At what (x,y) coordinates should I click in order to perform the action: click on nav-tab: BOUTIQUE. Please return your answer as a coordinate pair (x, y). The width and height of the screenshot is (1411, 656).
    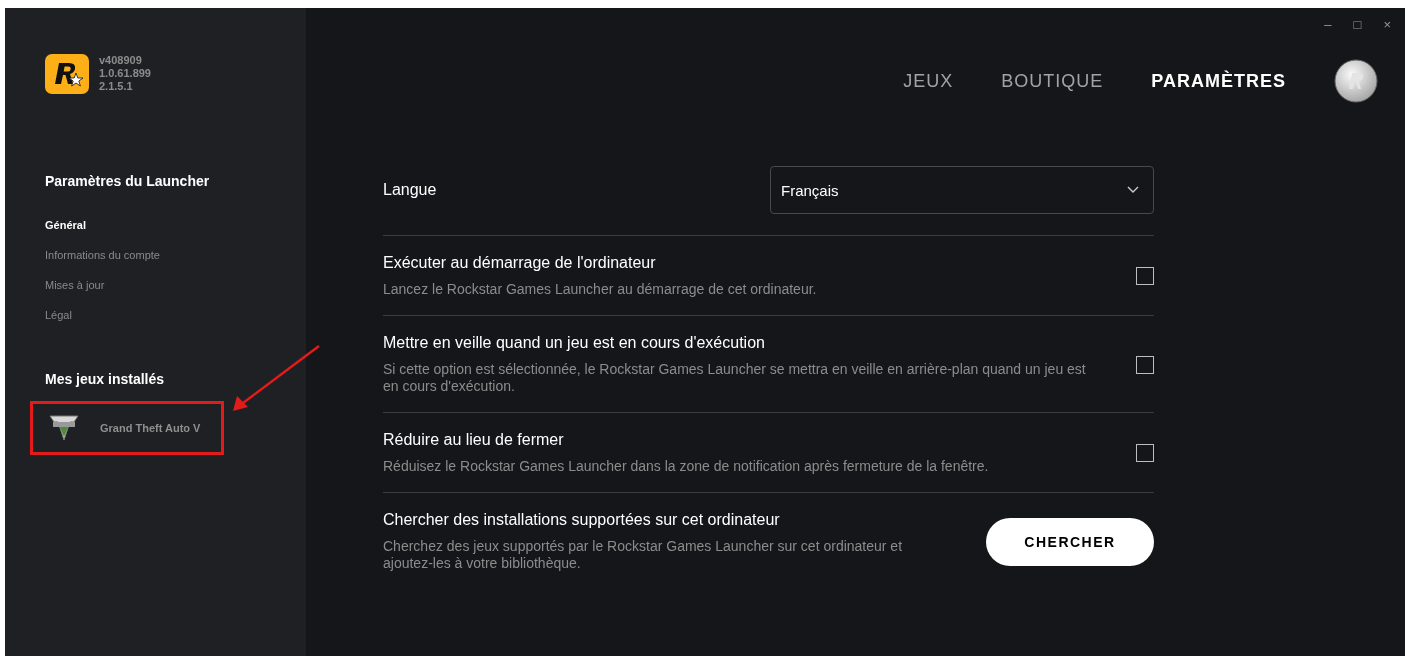
    Looking at the image, I should click on (1052, 81).